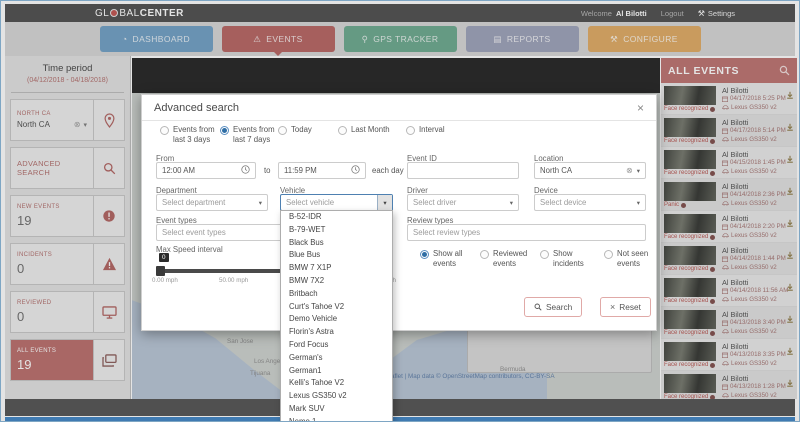  Describe the element at coordinates (336, 418) in the screenshot. I see `vehicle-dropdown-option: Nemo 1` at that location.